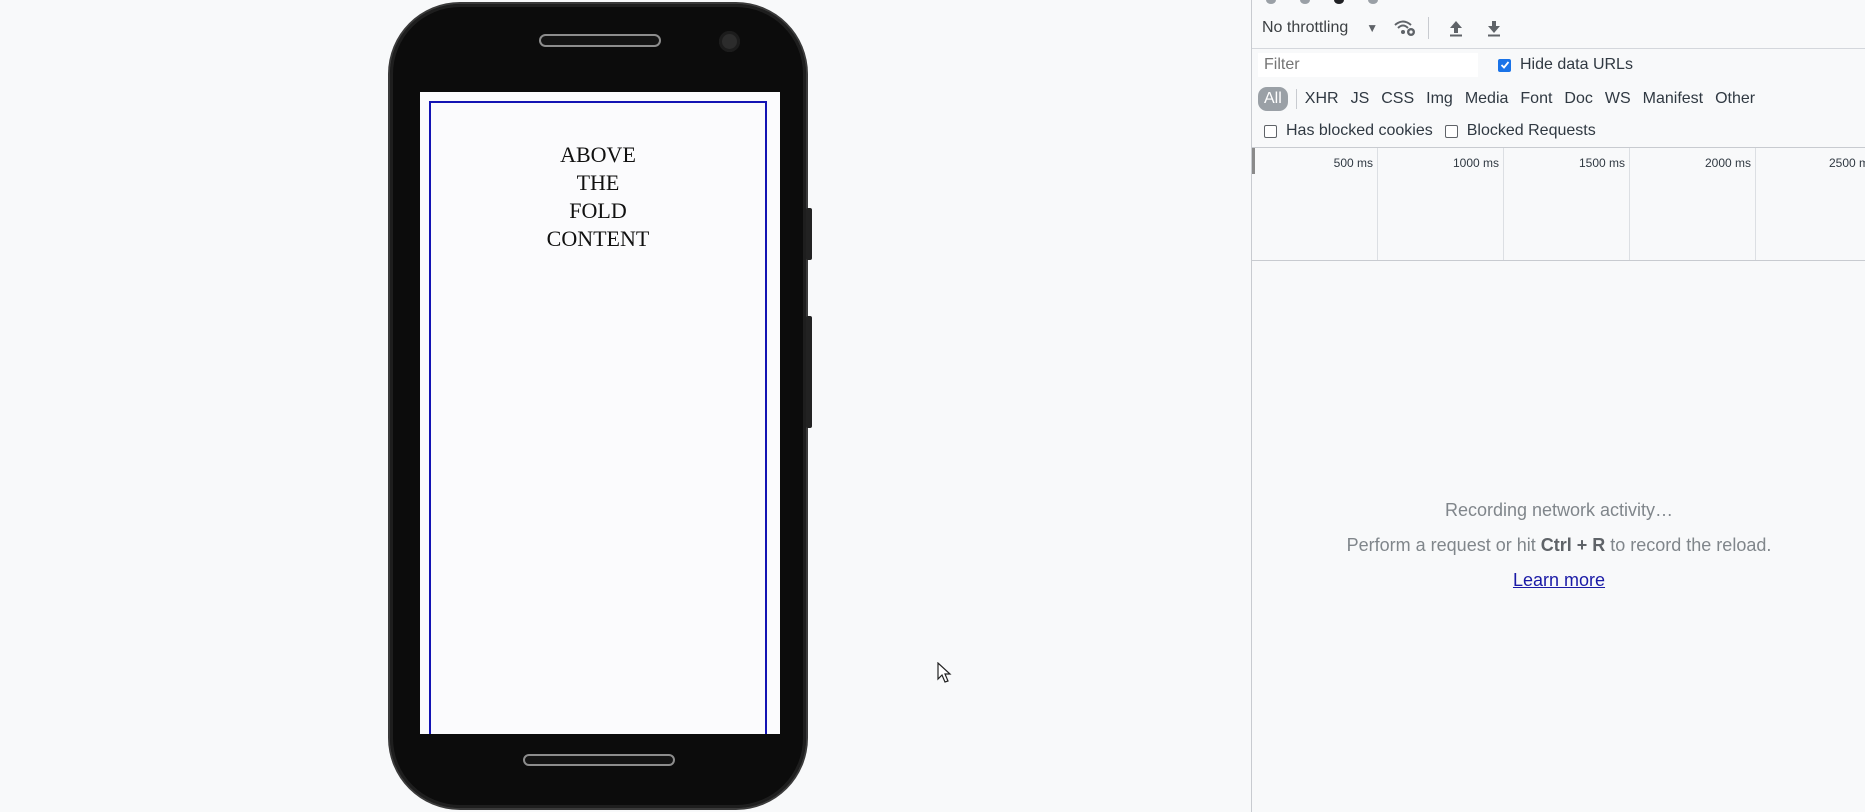  I want to click on fold-frame: ABOVE THE FOLD CONTENT, so click(598, 417).